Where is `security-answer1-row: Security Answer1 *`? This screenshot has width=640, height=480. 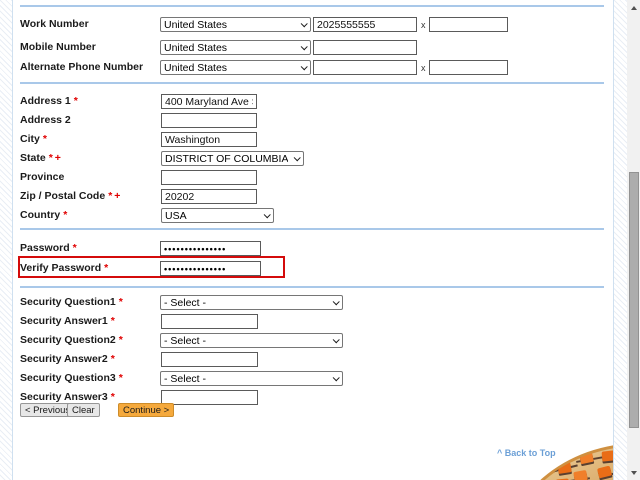
security-answer1-row: Security Answer1 * is located at coordinates (313, 322).